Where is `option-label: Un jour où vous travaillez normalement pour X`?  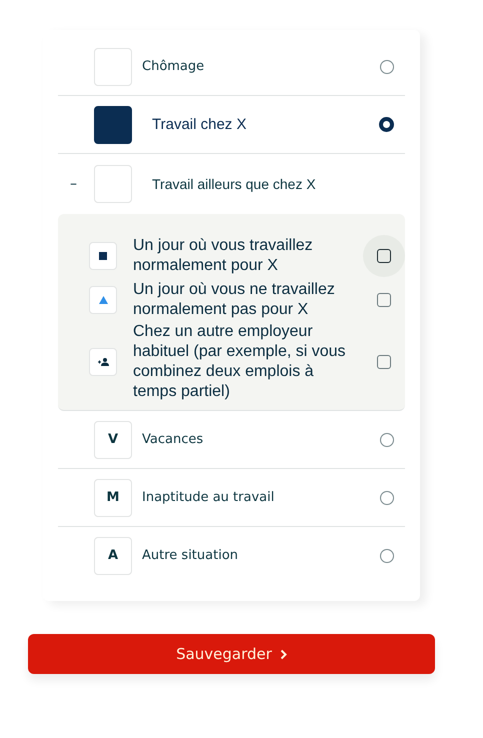
option-label: Un jour où vous travaillez normalement pour X is located at coordinates (223, 256).